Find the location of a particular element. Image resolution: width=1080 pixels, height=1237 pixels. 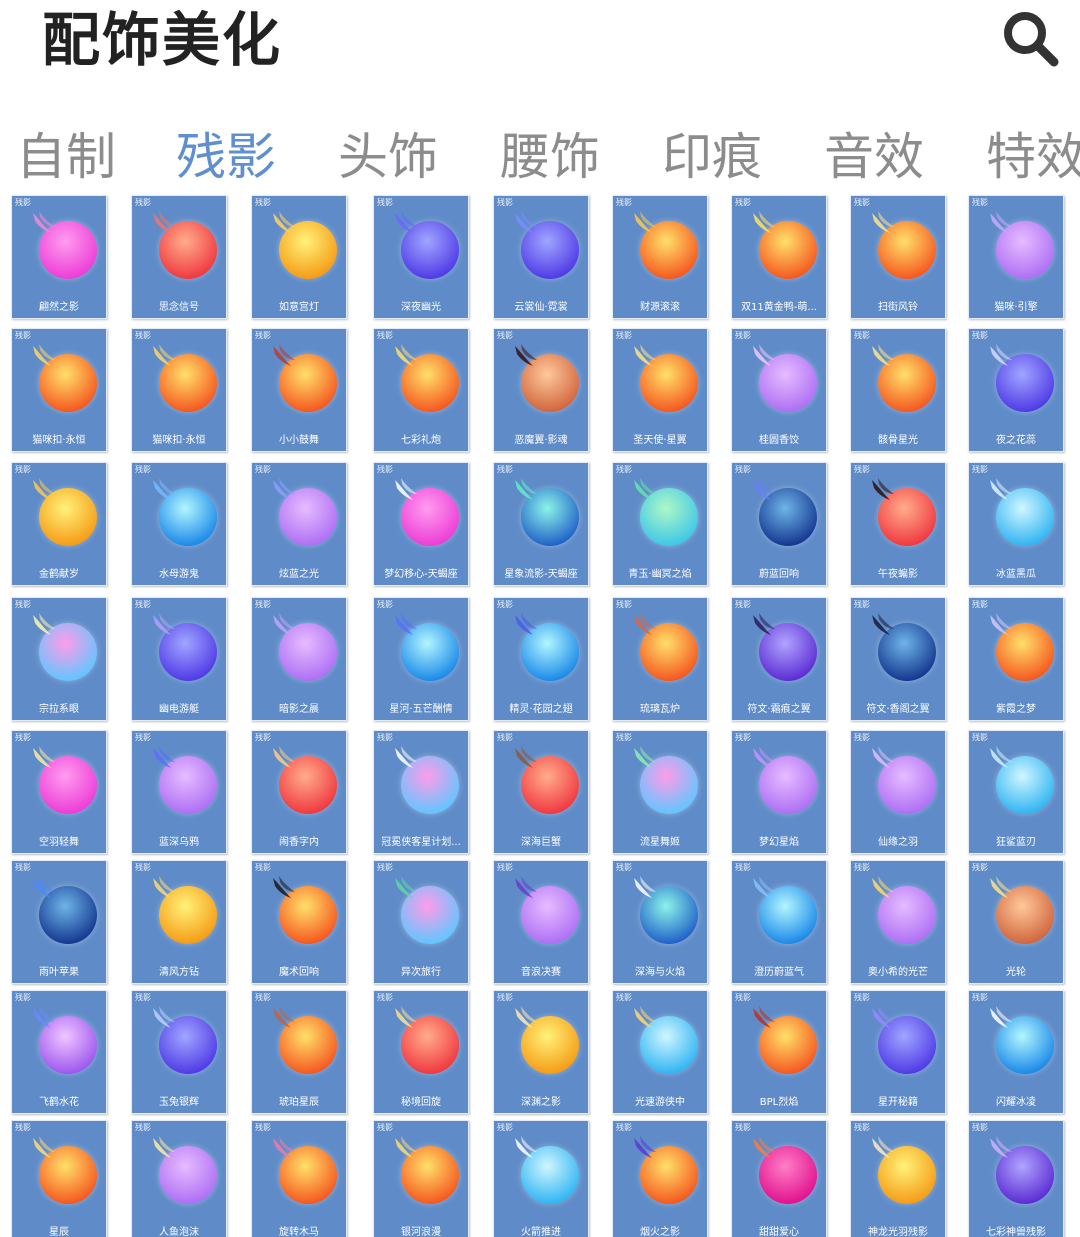

afterimage-card: 残影 星河·五芒酬情 is located at coordinates (421, 659).